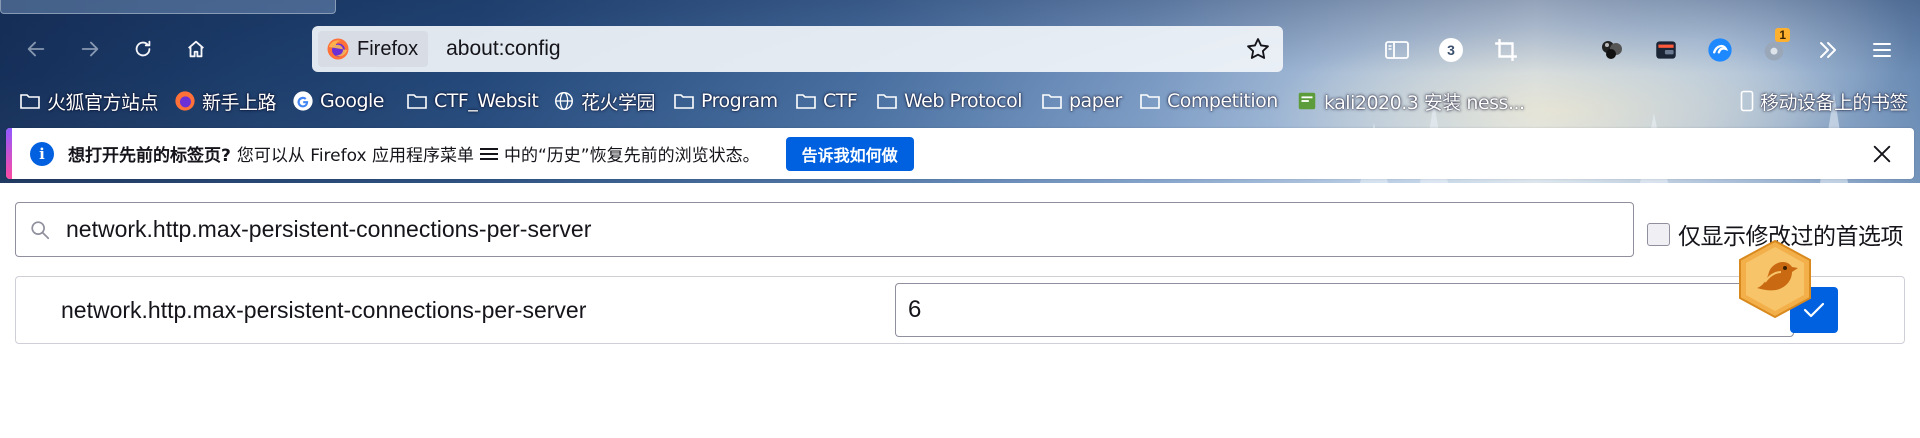  Describe the element at coordinates (103, 102) in the screenshot. I see `bookmark-label: 火狐官方站点` at that location.